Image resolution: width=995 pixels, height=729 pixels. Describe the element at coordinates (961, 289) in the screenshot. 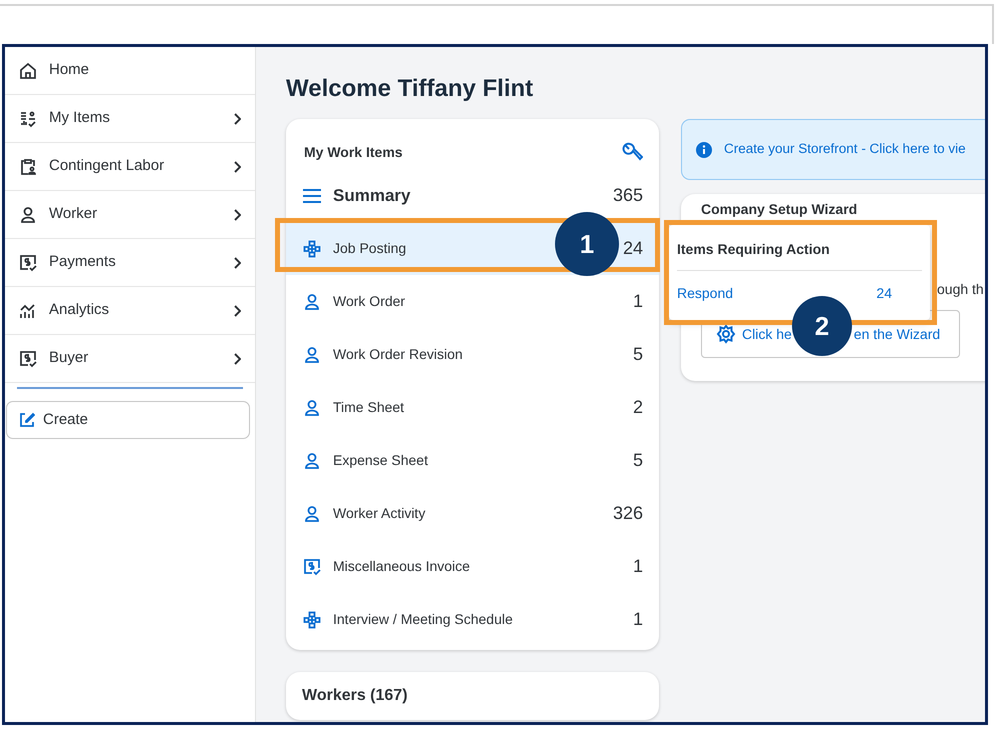

I see `card-text: ough th` at that location.